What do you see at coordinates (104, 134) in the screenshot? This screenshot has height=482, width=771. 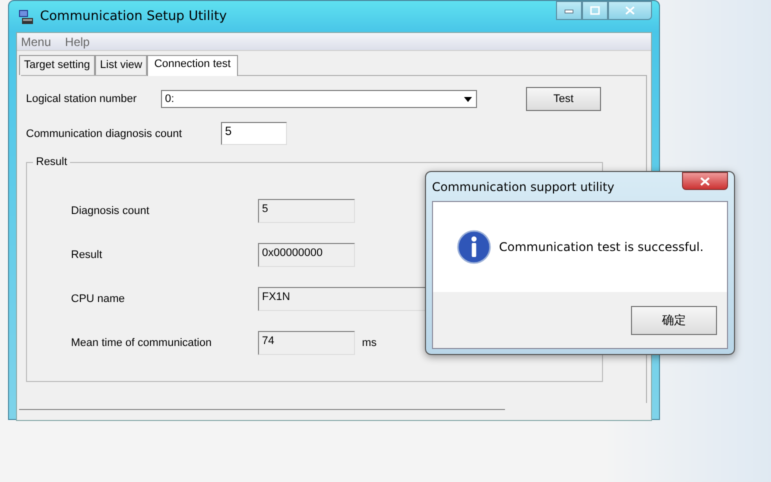 I see `field-label: Communication diagnosis count` at bounding box center [104, 134].